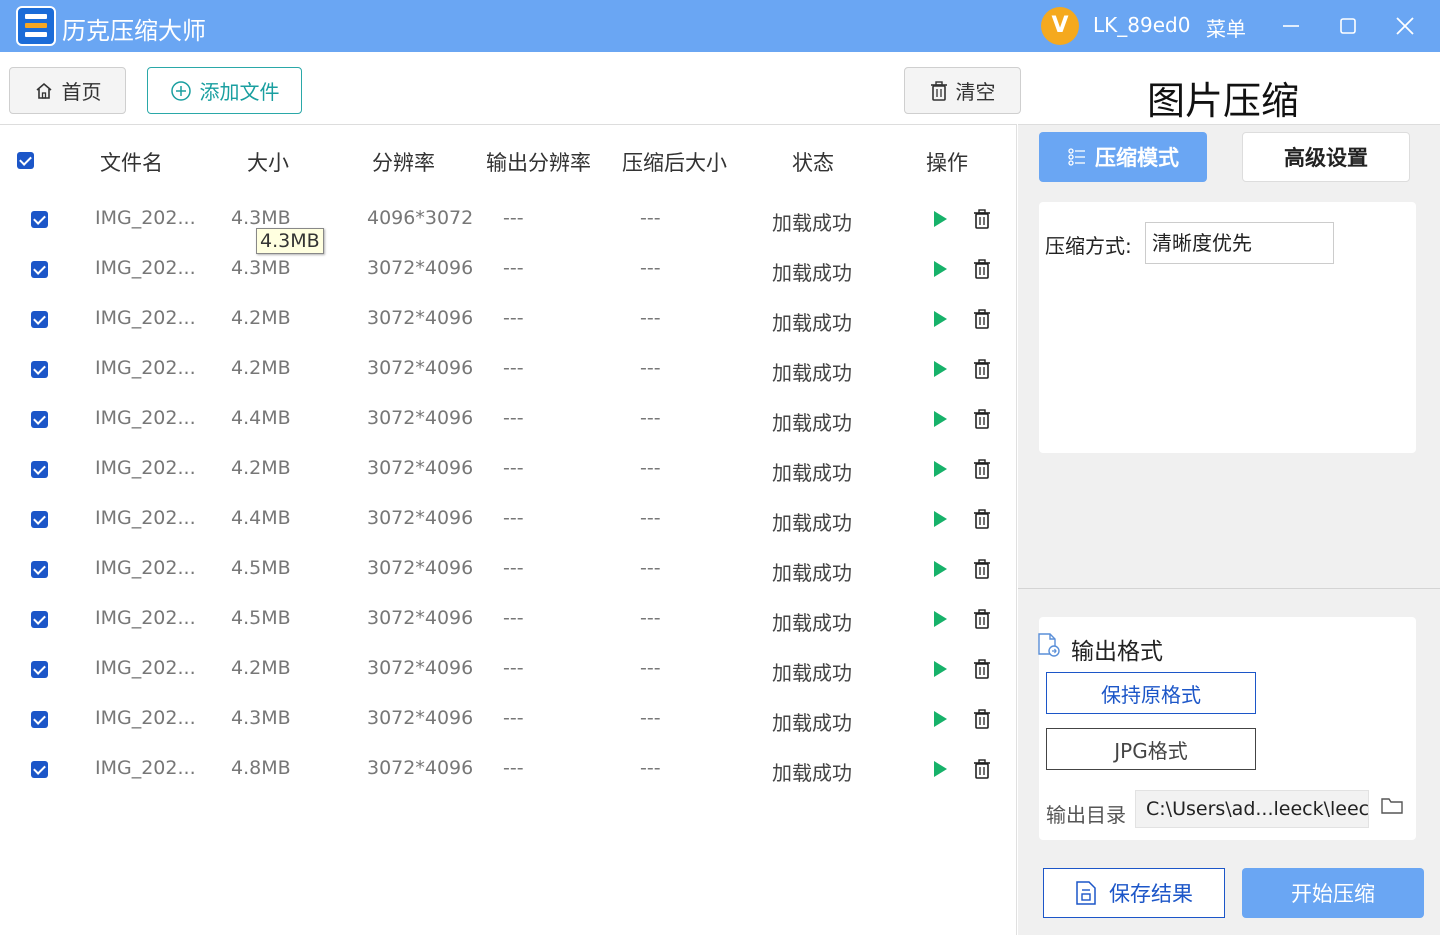 This screenshot has width=1440, height=935. What do you see at coordinates (25, 160) in the screenshot?
I see `select-all-checkbox` at bounding box center [25, 160].